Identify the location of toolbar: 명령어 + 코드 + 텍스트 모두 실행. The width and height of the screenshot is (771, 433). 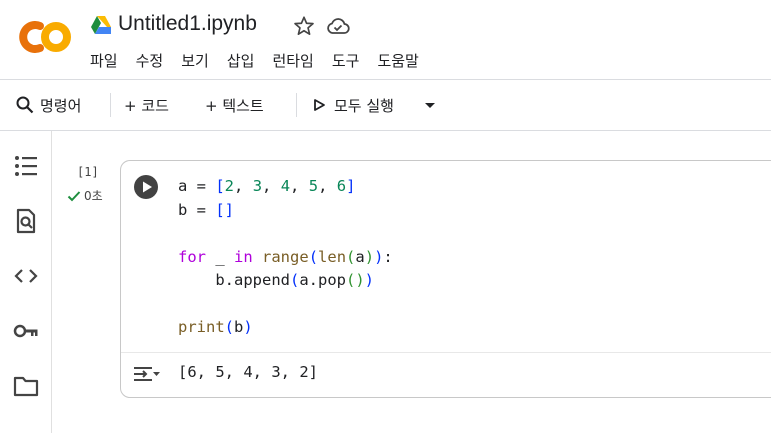
(385, 105).